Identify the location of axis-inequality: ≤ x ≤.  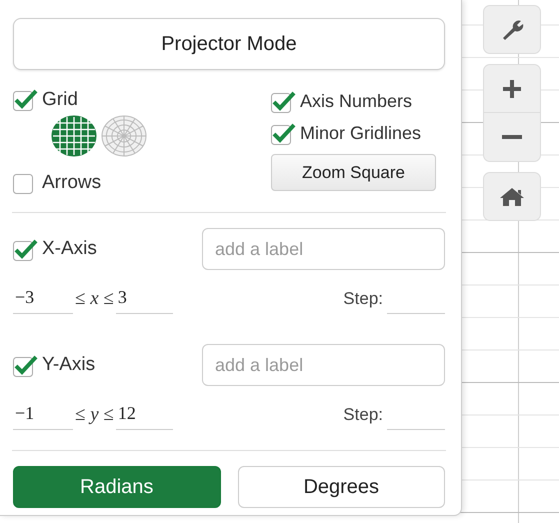
(94, 299).